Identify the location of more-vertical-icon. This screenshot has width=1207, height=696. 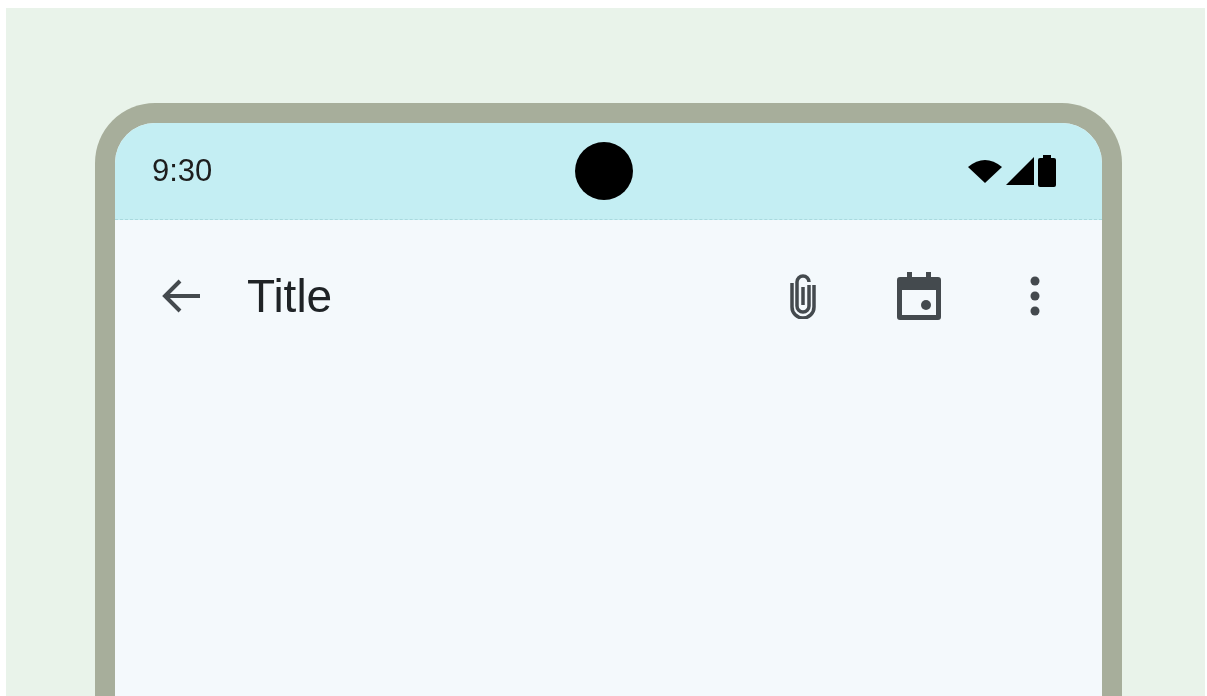
(1035, 296).